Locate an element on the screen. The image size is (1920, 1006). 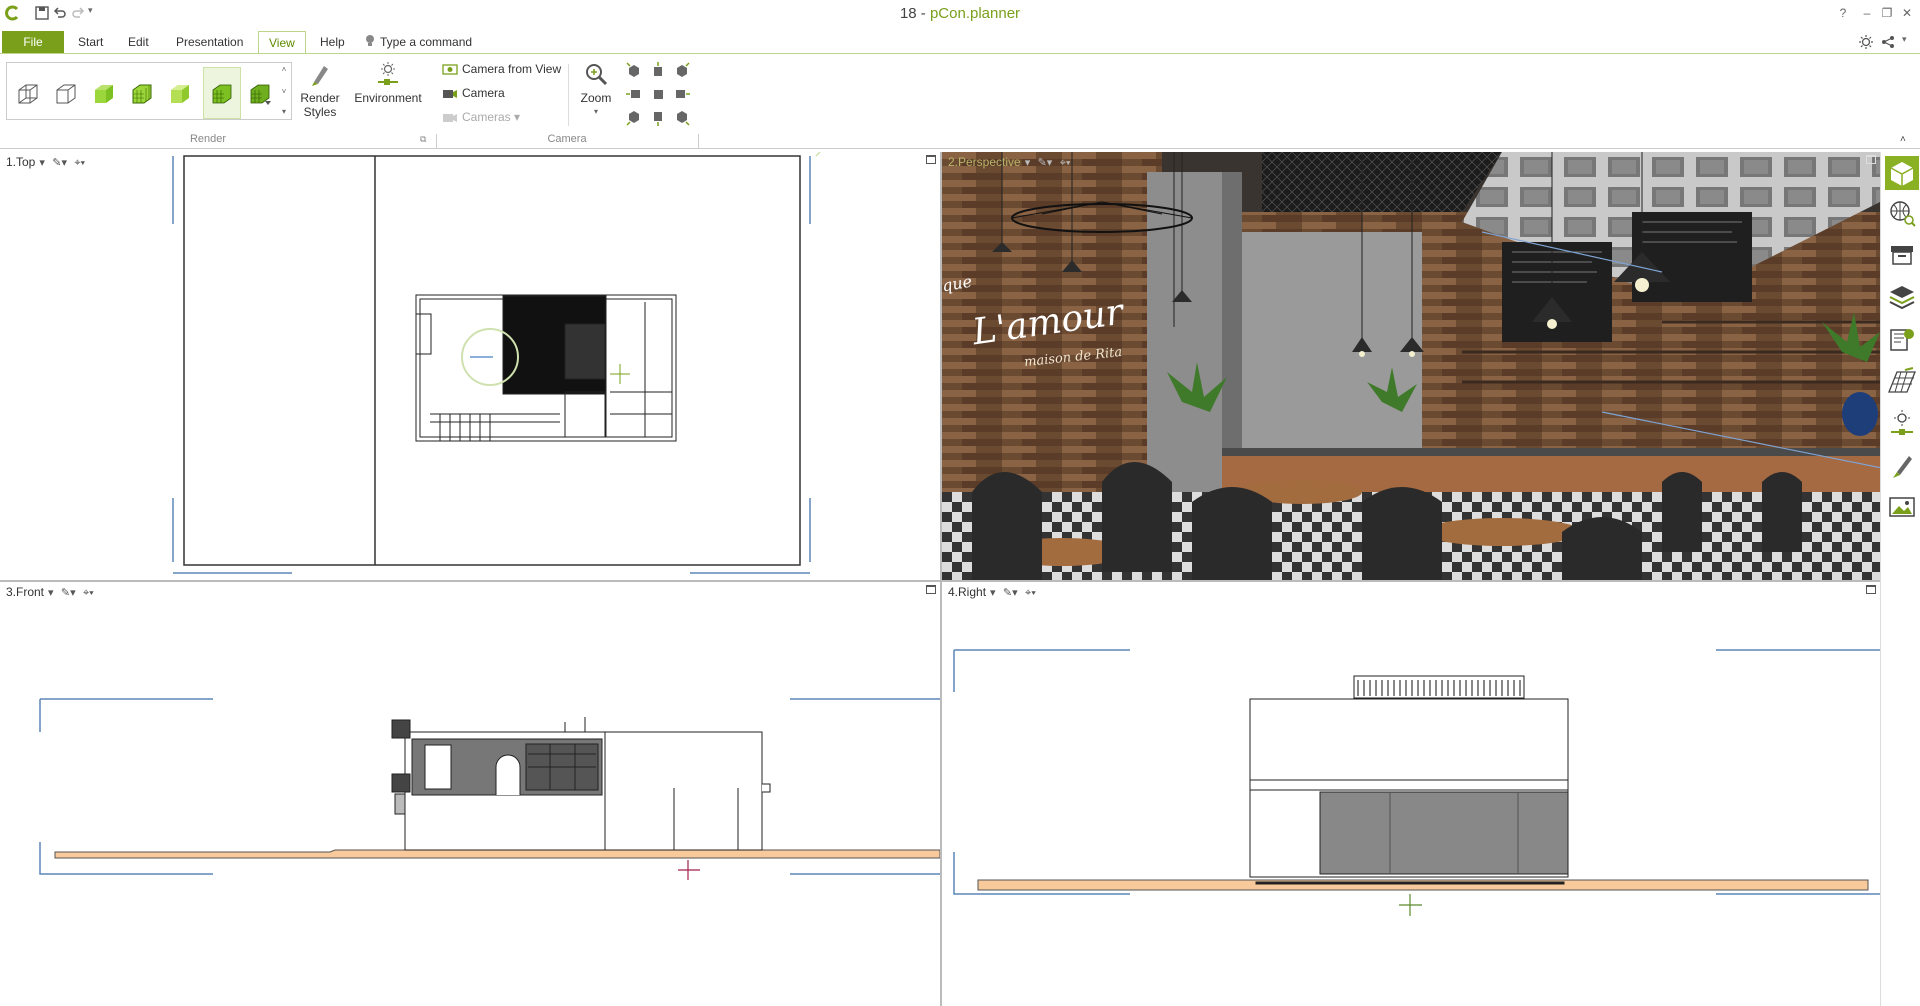
window-title: 18 - pCon.planner is located at coordinates (960, 13).